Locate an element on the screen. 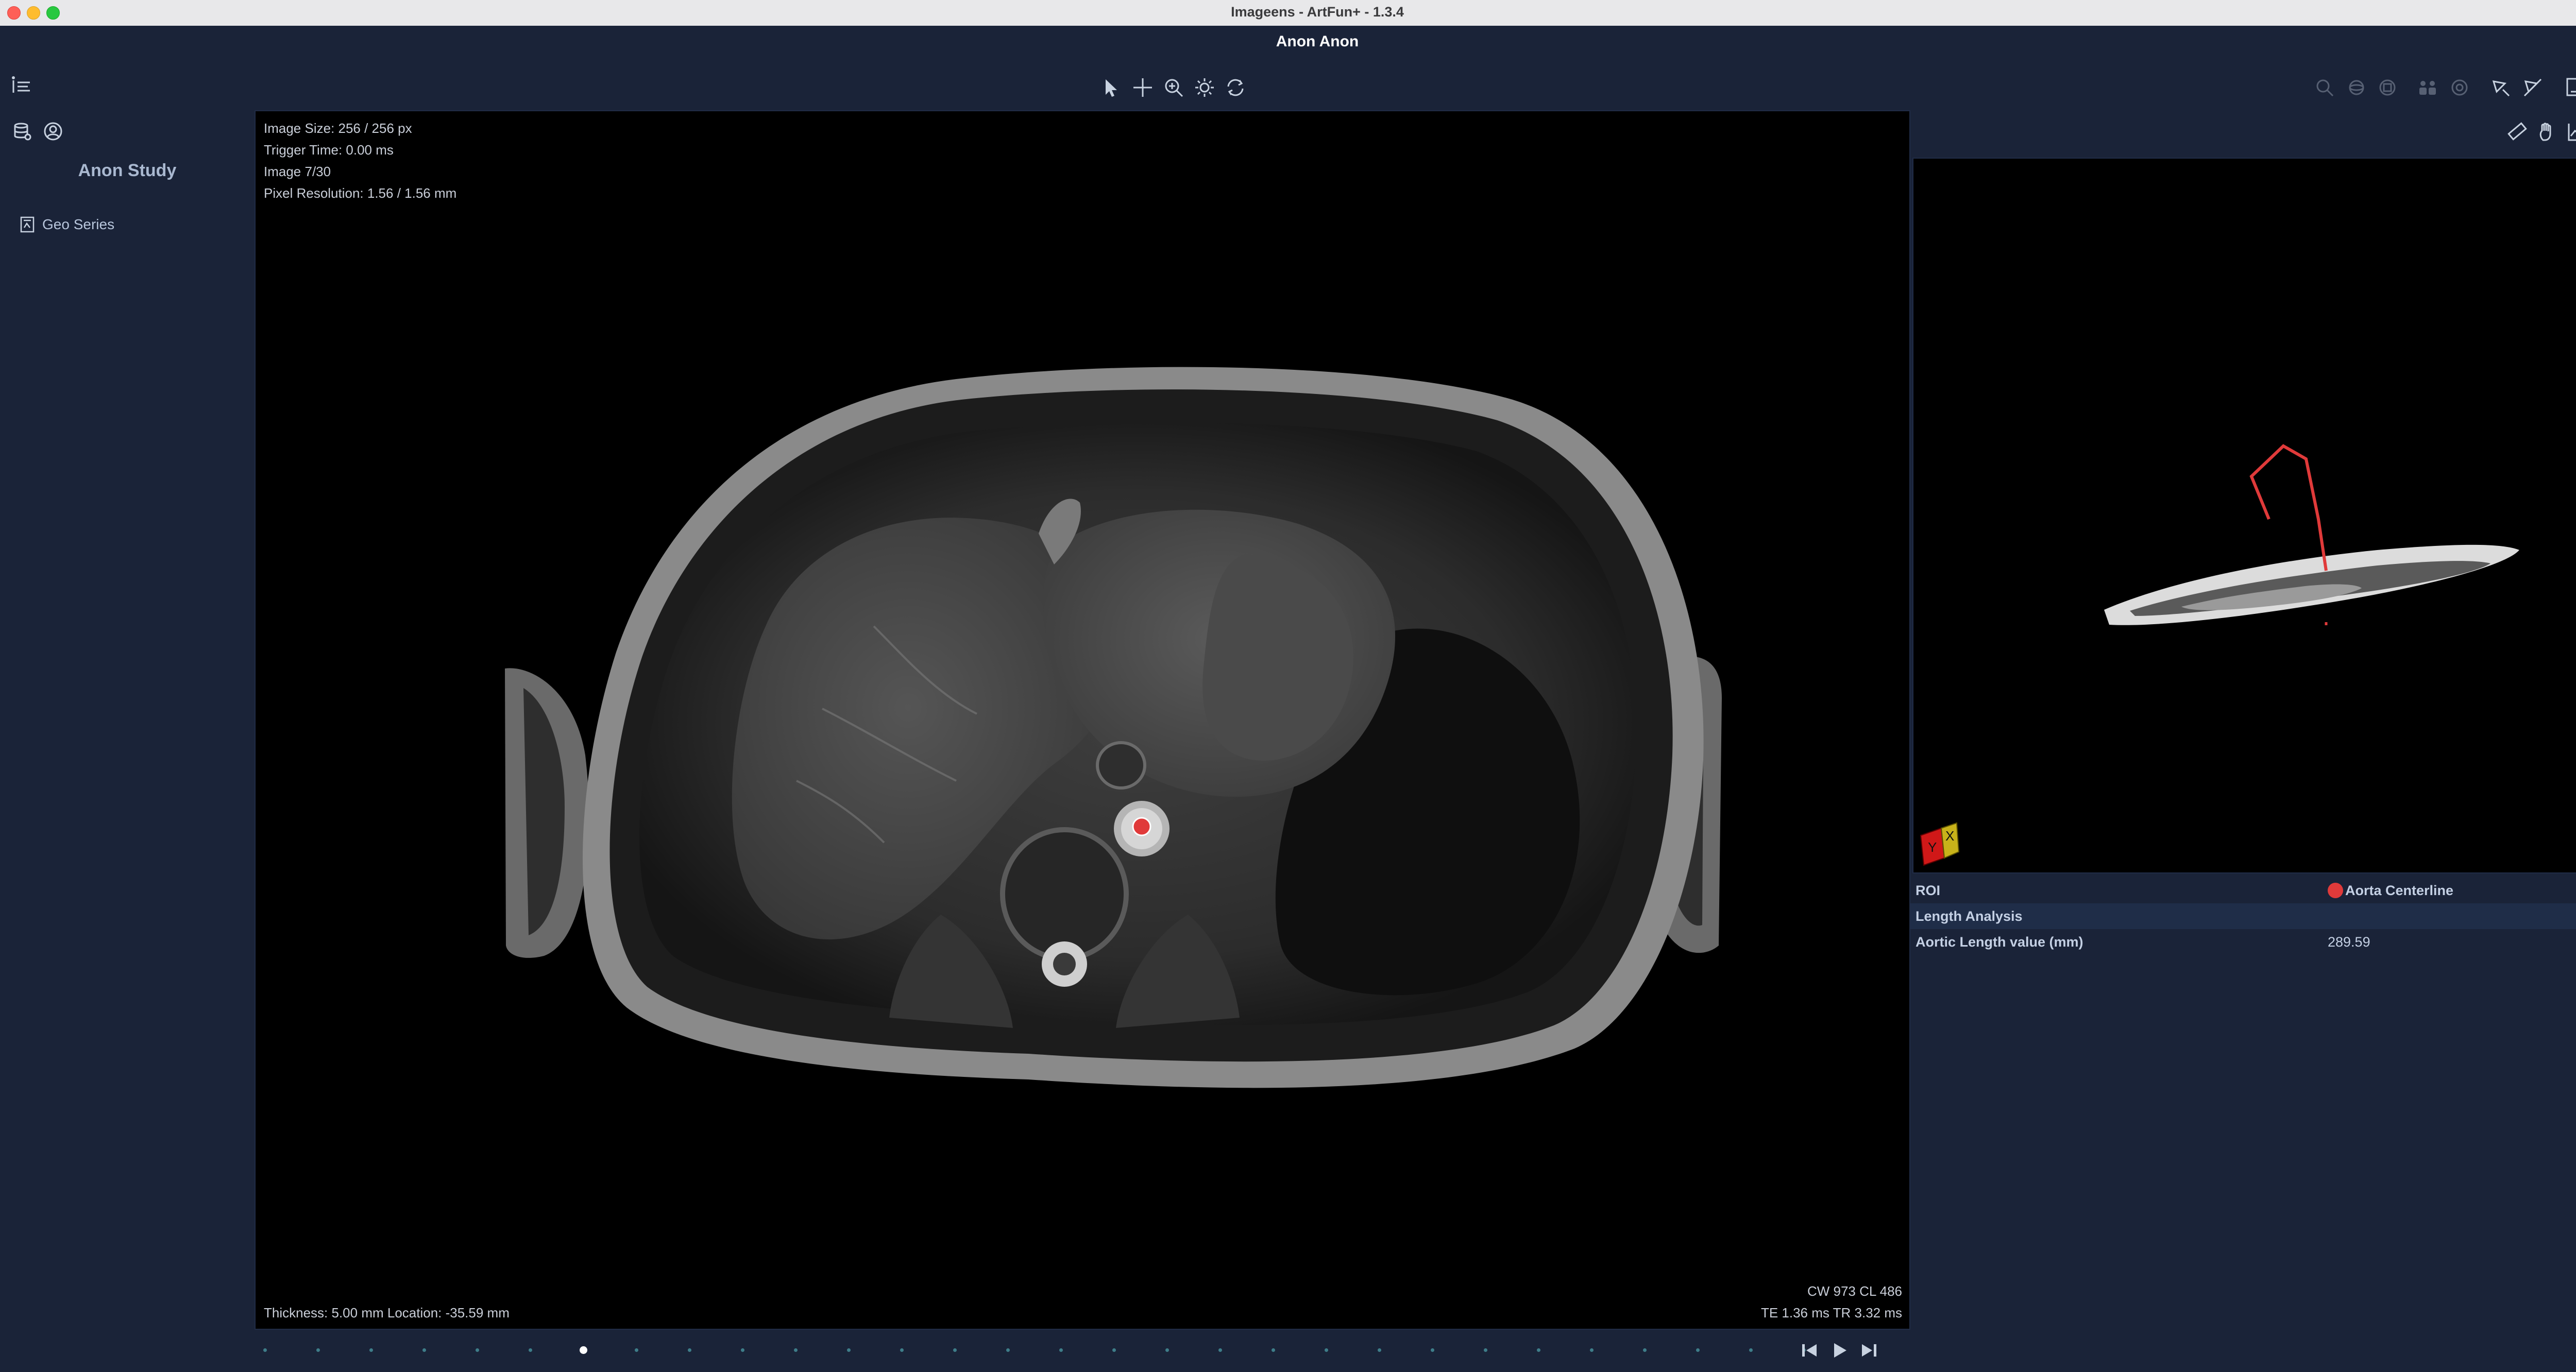 The height and width of the screenshot is (1372, 2576). step-back-icon is located at coordinates (1809, 1350).